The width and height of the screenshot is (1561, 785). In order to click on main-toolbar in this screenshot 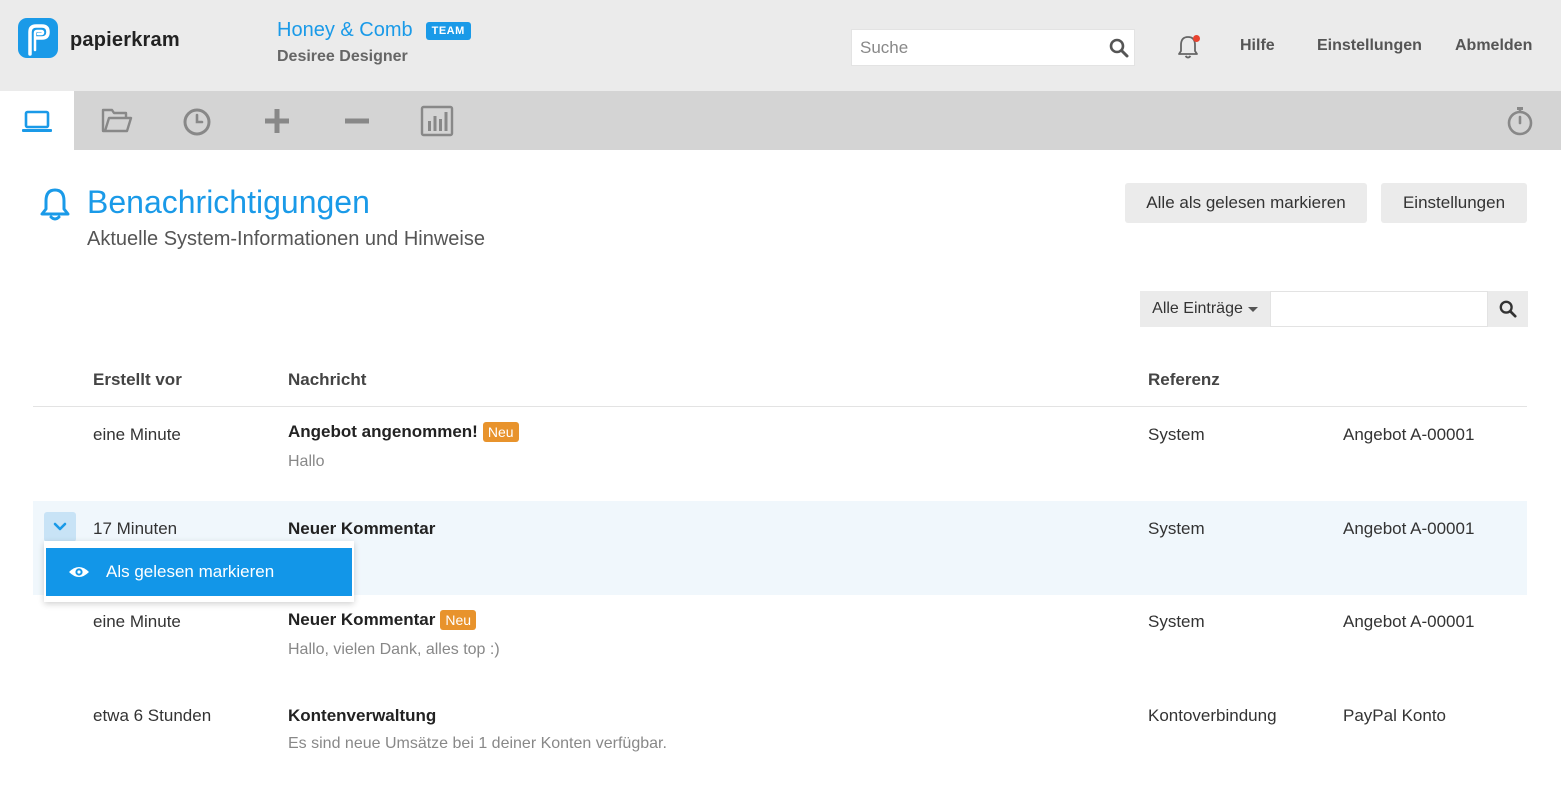, I will do `click(780, 120)`.